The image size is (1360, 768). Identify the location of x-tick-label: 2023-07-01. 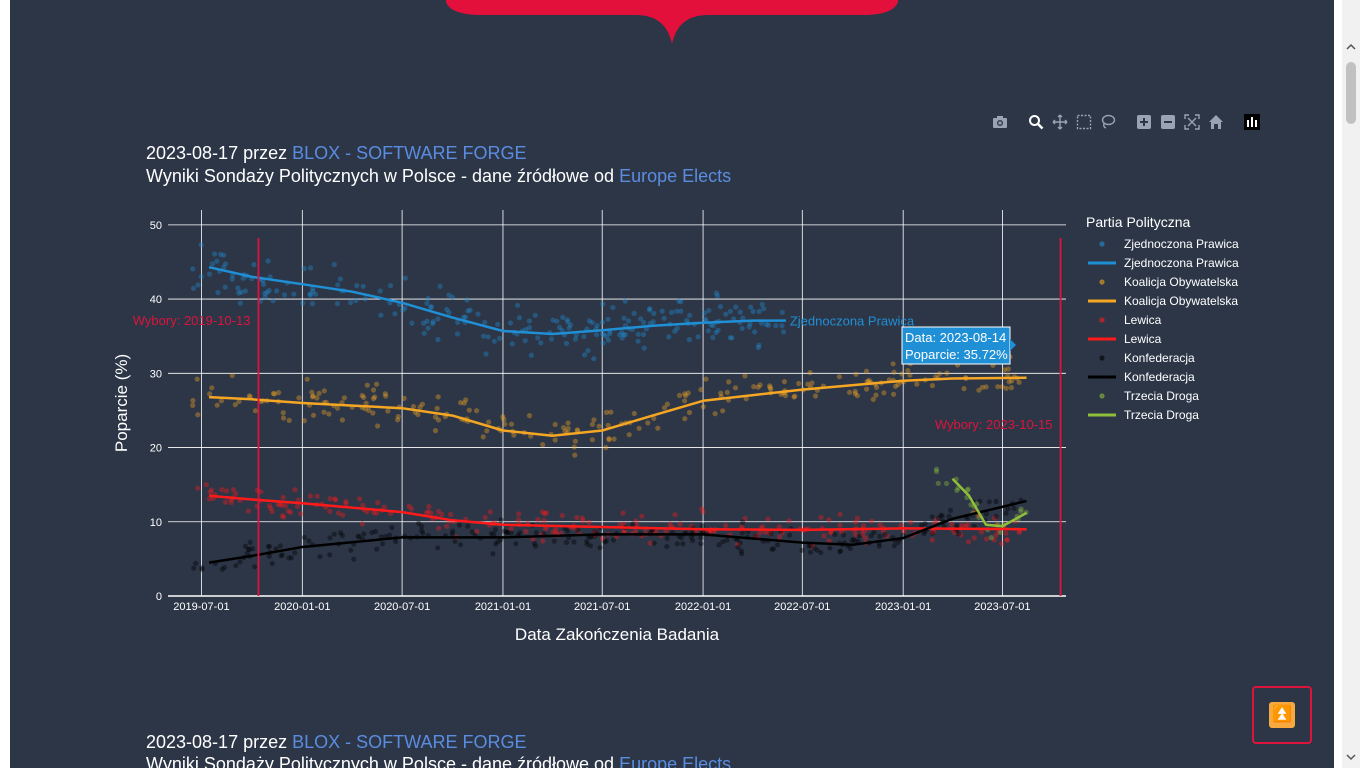
(1002, 607).